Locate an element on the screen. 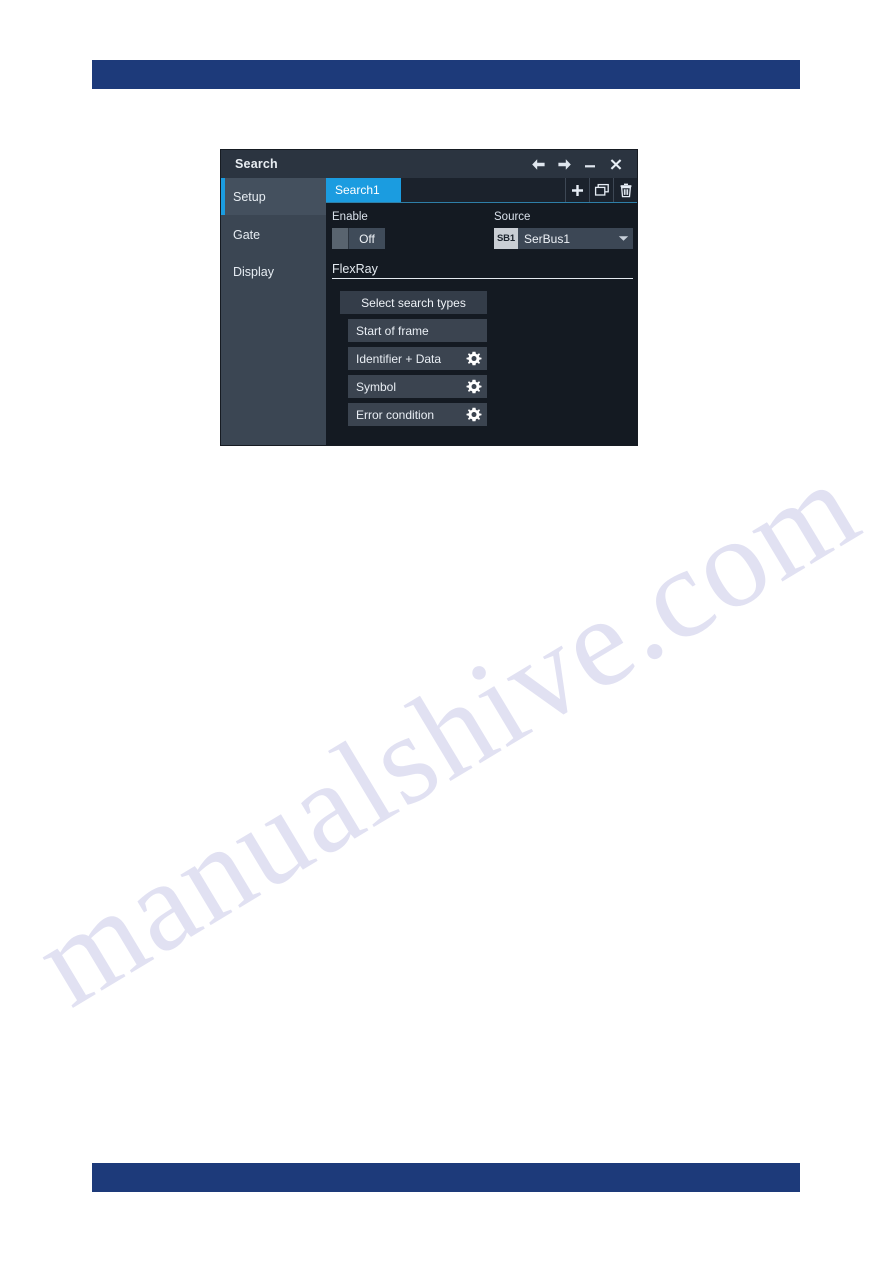 The height and width of the screenshot is (1263, 893). duplicate-window-icon is located at coordinates (601, 190).